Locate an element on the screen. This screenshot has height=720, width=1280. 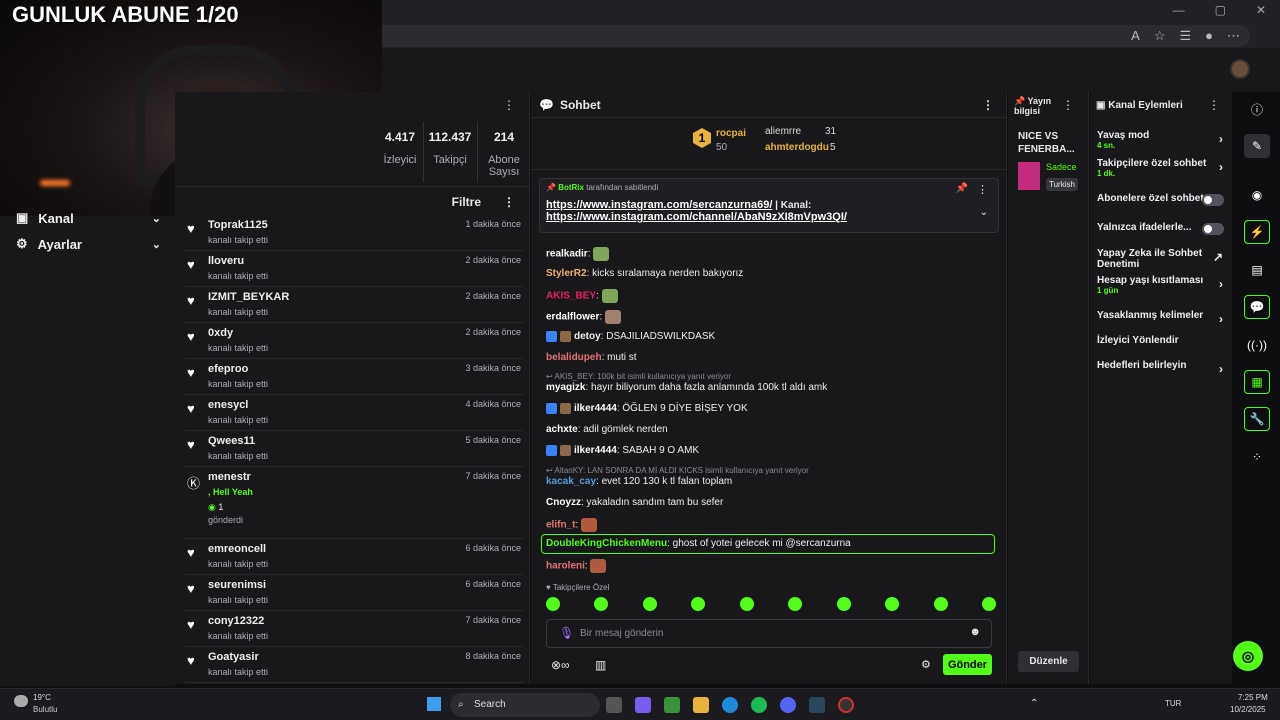
activity-username: IZMIT_BEYKAR is located at coordinates (248, 297).